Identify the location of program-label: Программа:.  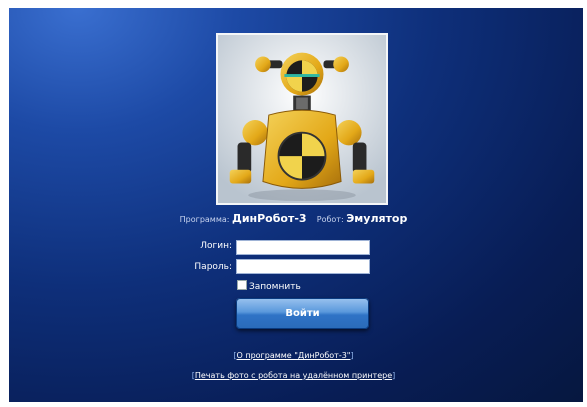
(204, 219).